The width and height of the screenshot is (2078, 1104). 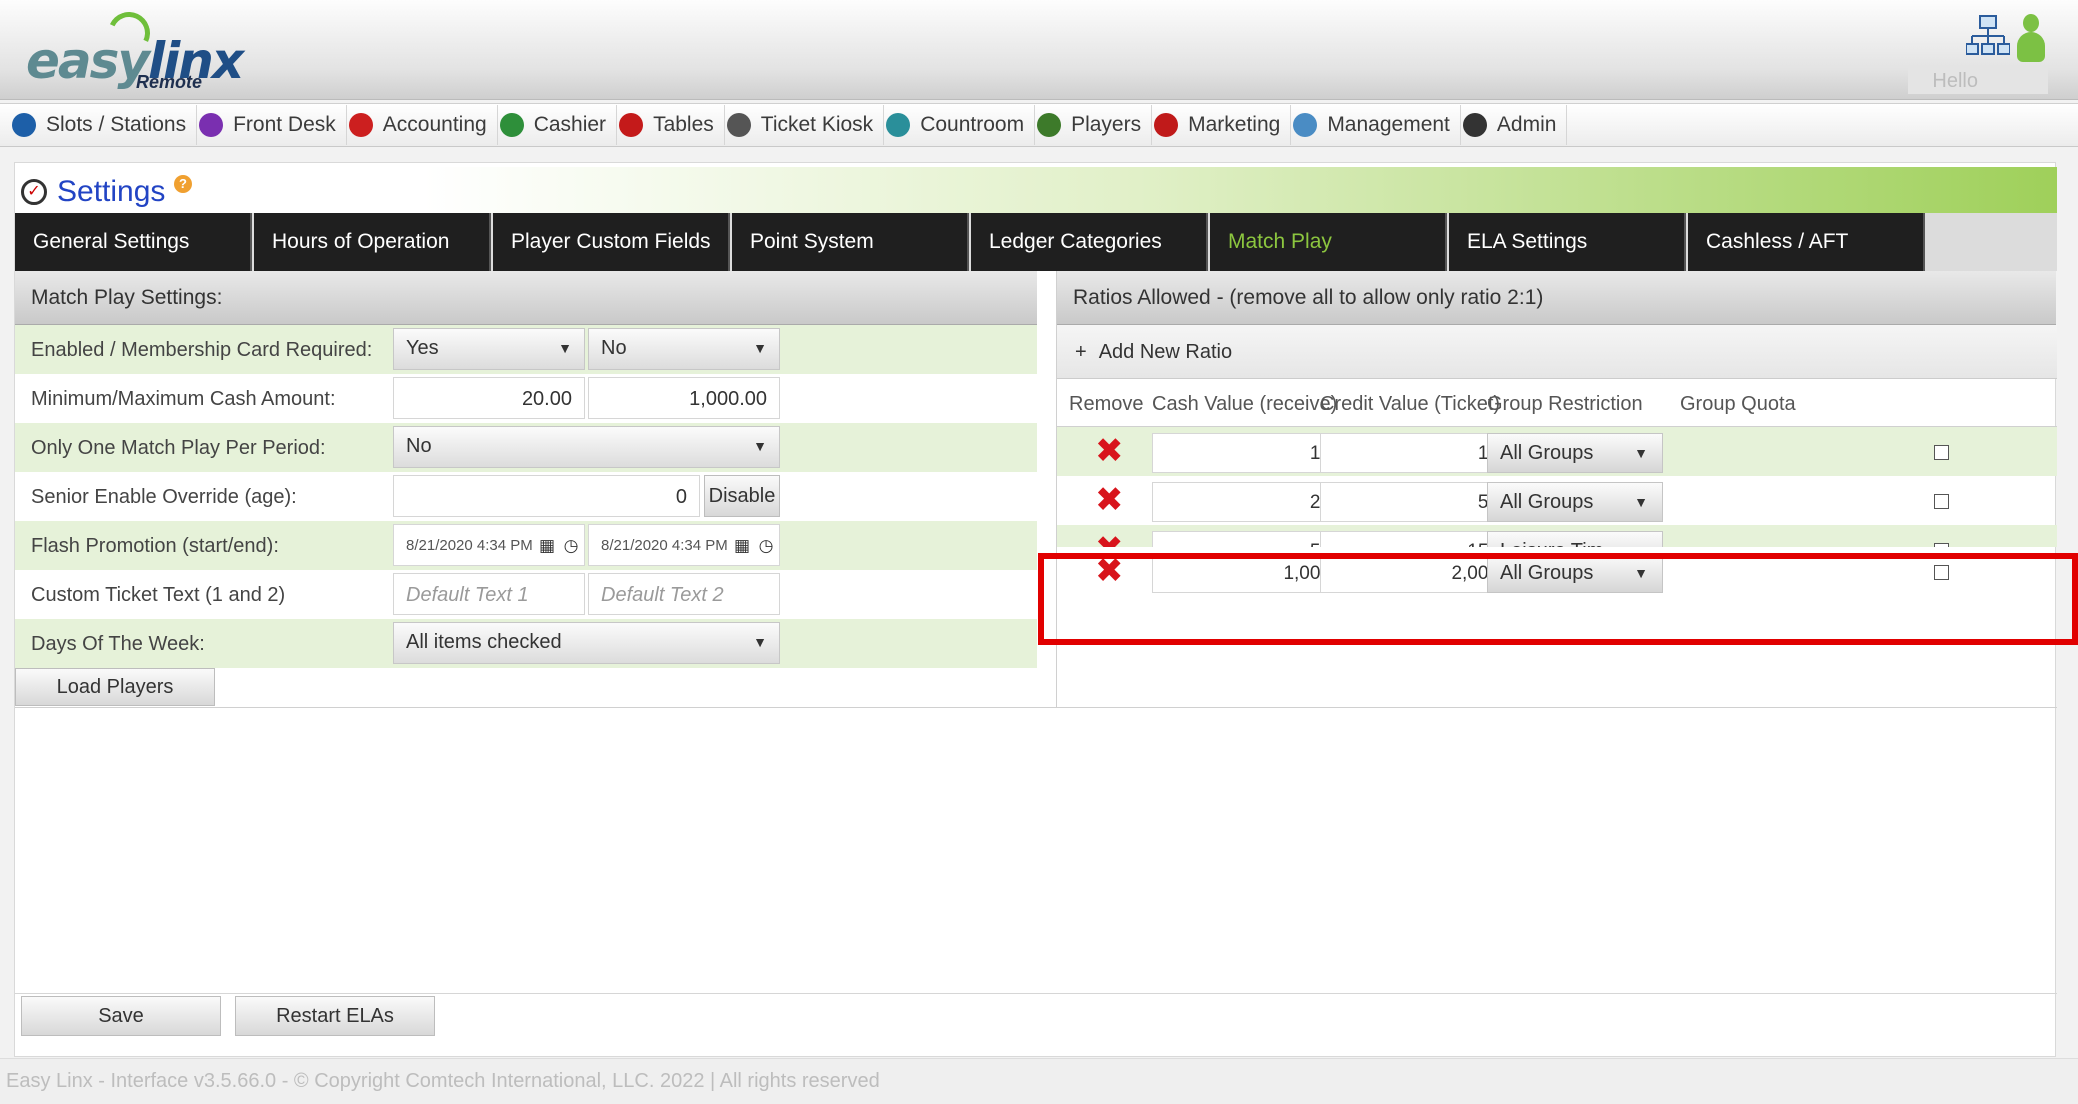 I want to click on flash-start-value: 8/21/2020 4:34 PM, so click(x=469, y=545).